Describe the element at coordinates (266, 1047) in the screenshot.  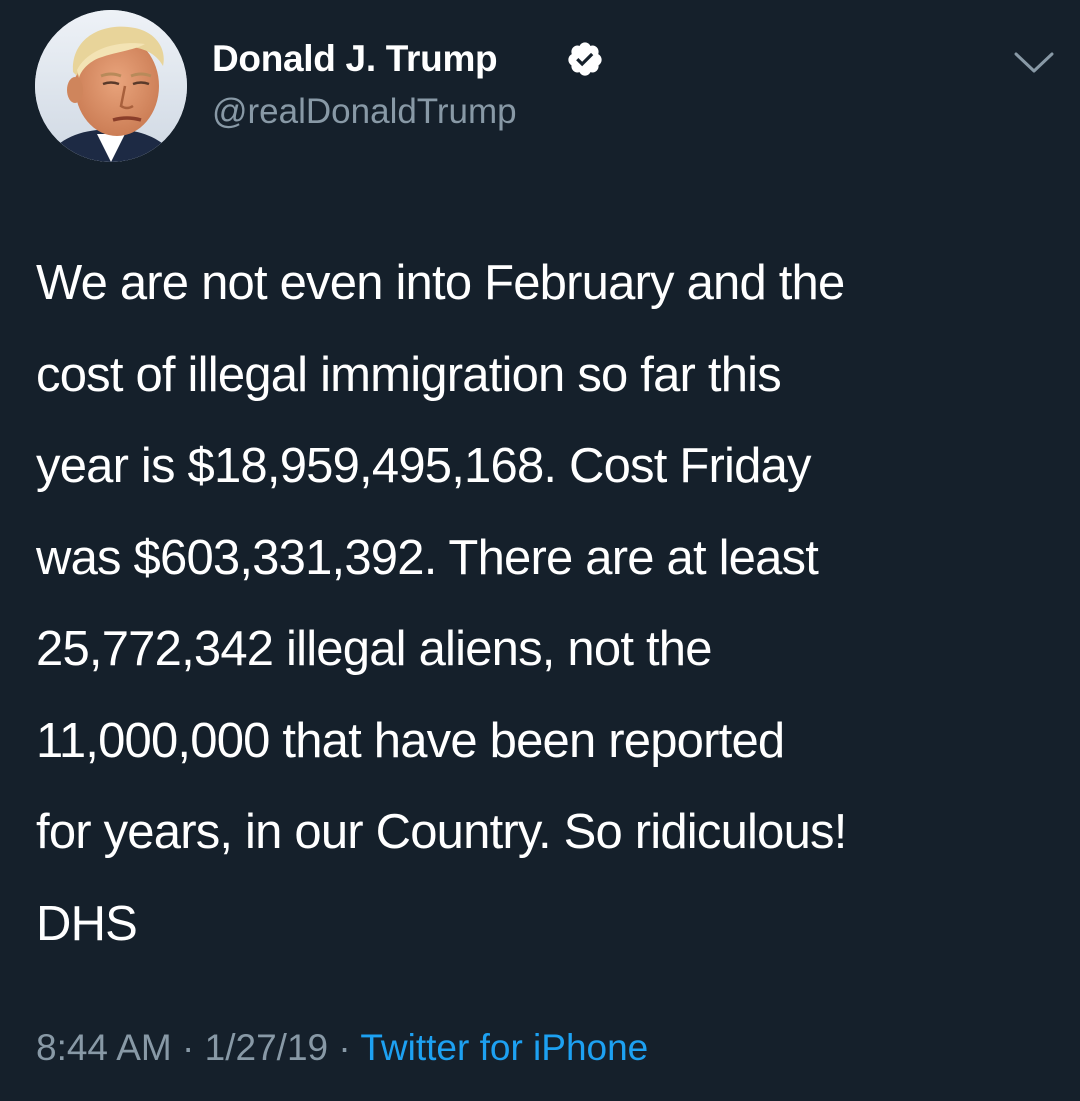
I see `tweet-date: 1/27/19` at that location.